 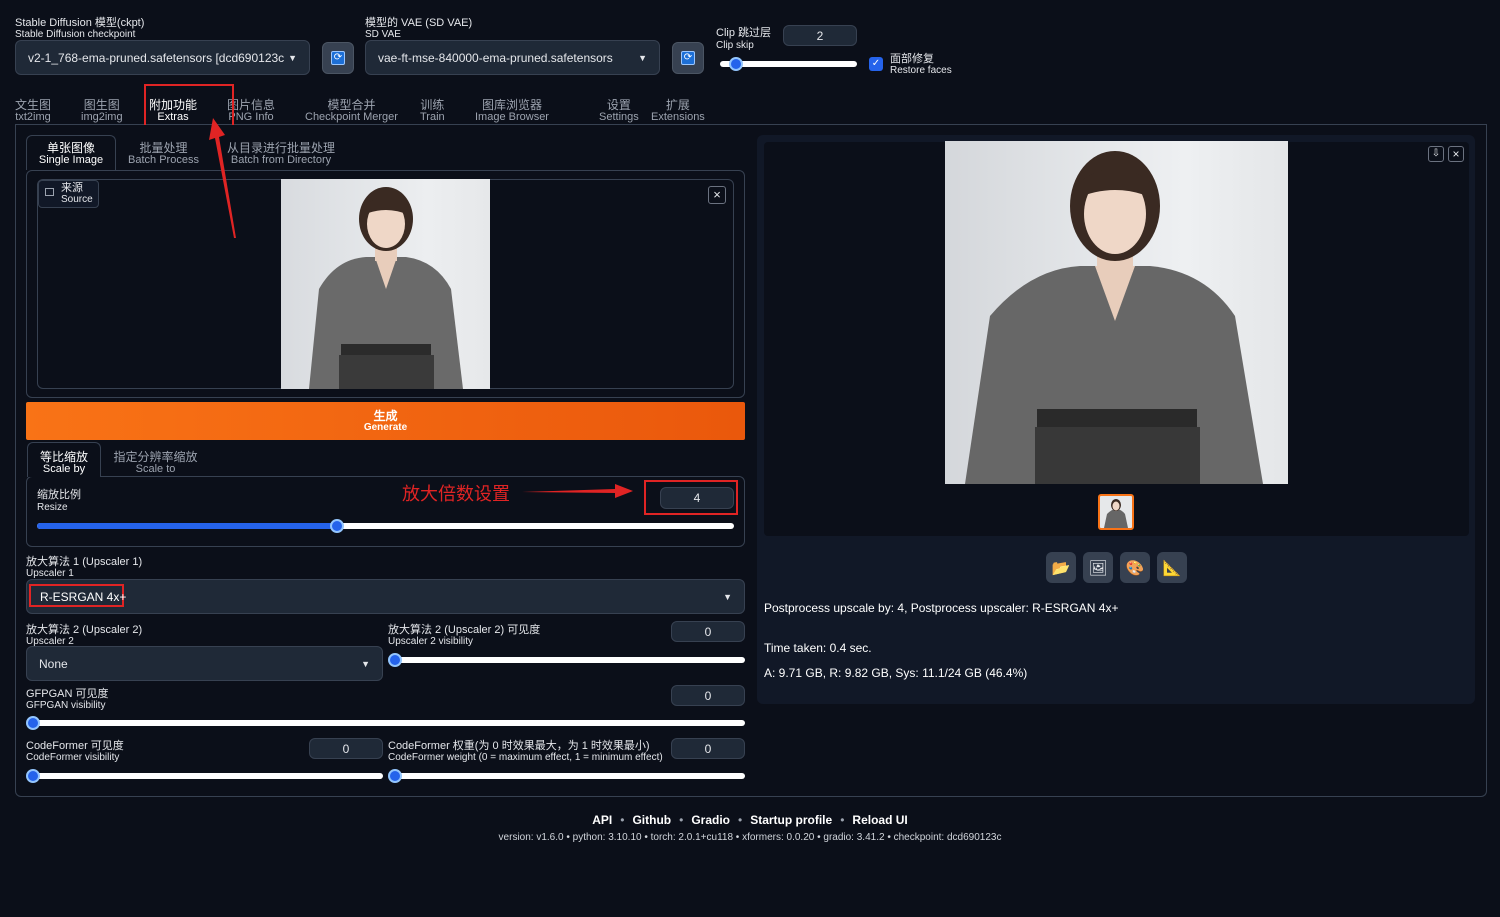 I want to click on restore-faces-checkbox: ✓, so click(x=876, y=64).